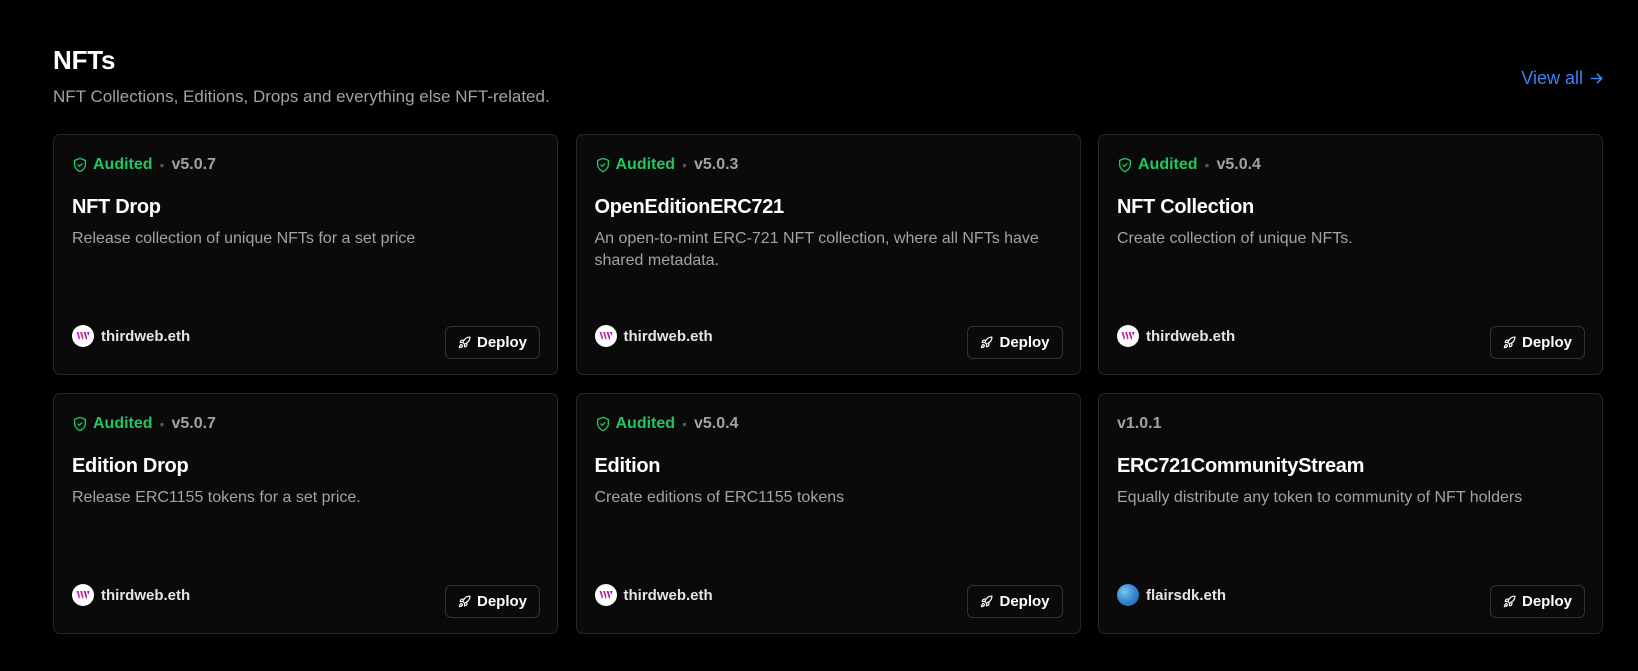 The width and height of the screenshot is (1638, 671). What do you see at coordinates (719, 497) in the screenshot?
I see `card-description: Create editions of ERC1155 tokens` at bounding box center [719, 497].